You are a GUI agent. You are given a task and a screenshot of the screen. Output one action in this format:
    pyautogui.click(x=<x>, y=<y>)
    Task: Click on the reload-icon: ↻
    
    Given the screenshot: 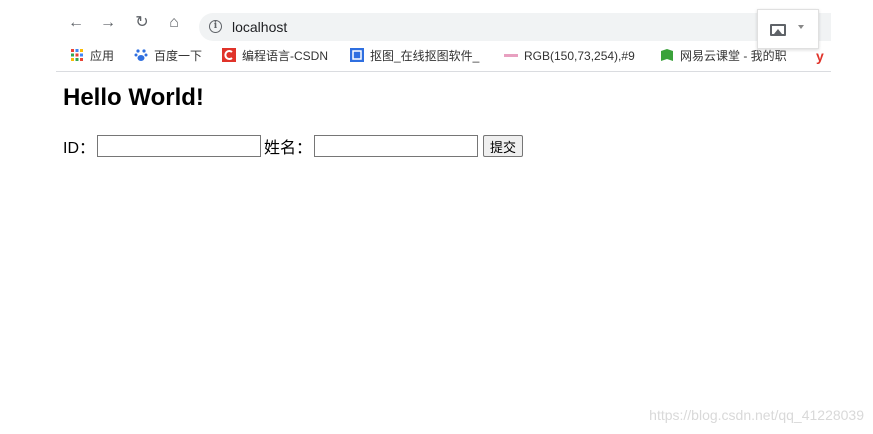 What is the action you would take?
    pyautogui.click(x=142, y=23)
    